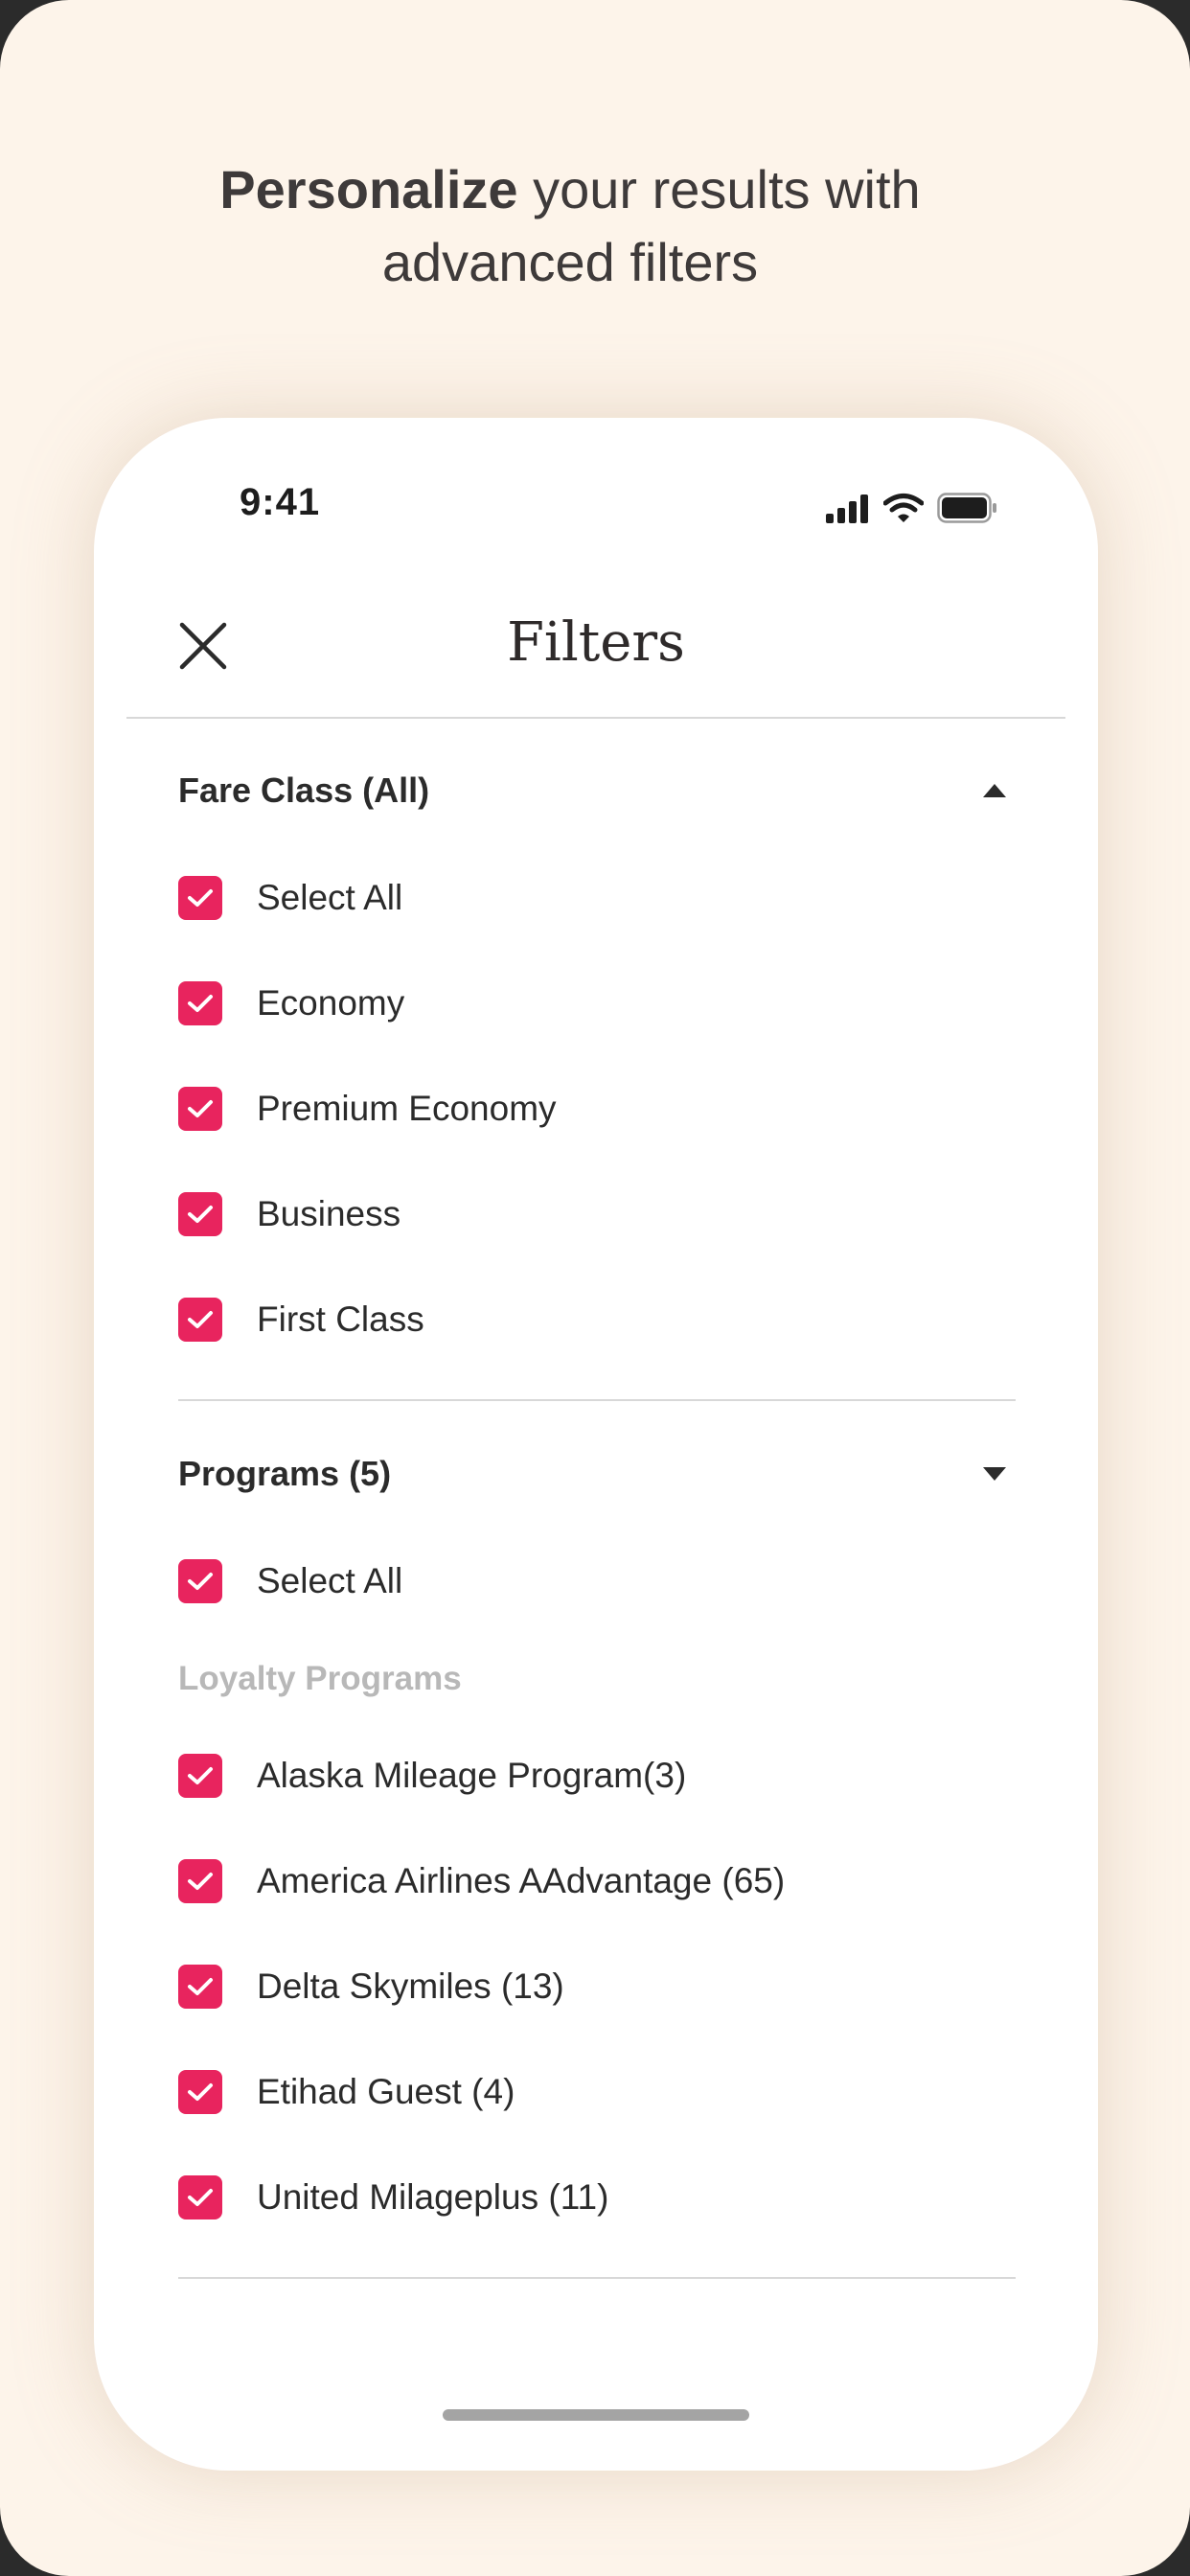 The height and width of the screenshot is (2576, 1190). What do you see at coordinates (329, 1213) in the screenshot?
I see `option-label: Business` at bounding box center [329, 1213].